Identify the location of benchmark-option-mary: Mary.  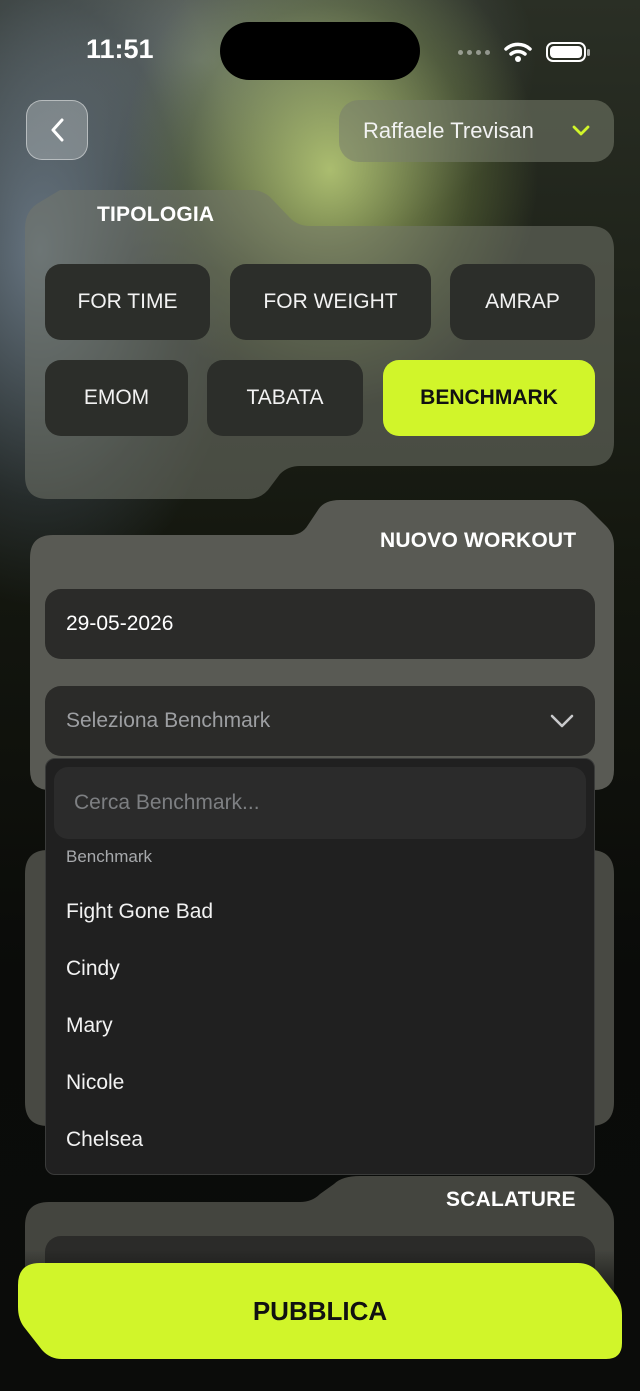
(89, 1026).